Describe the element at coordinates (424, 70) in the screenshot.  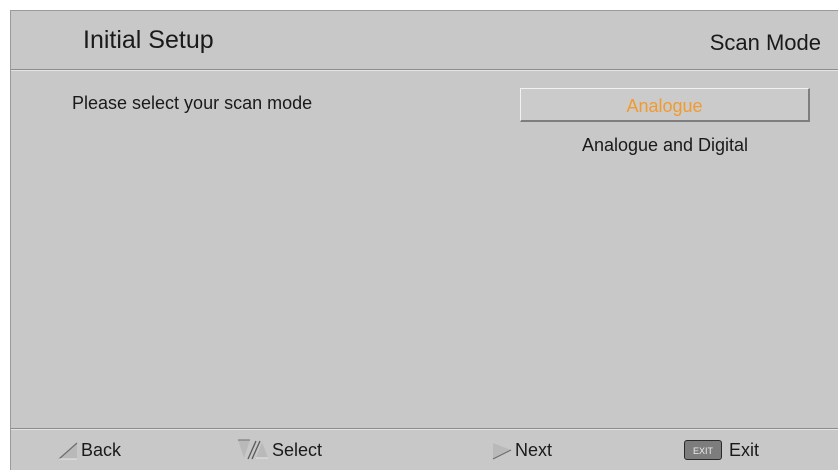
I see `header-divider` at that location.